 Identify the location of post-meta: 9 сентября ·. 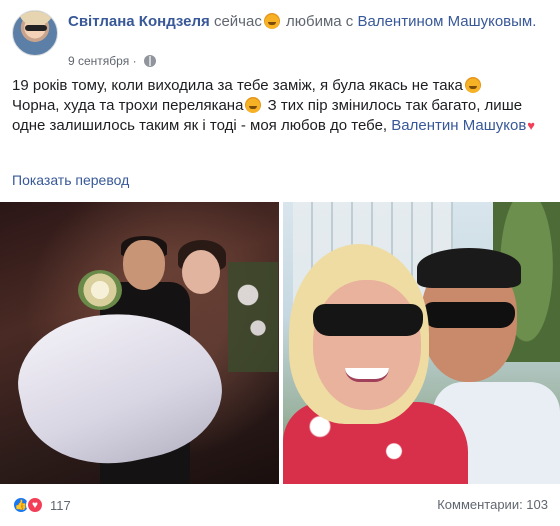
(112, 61).